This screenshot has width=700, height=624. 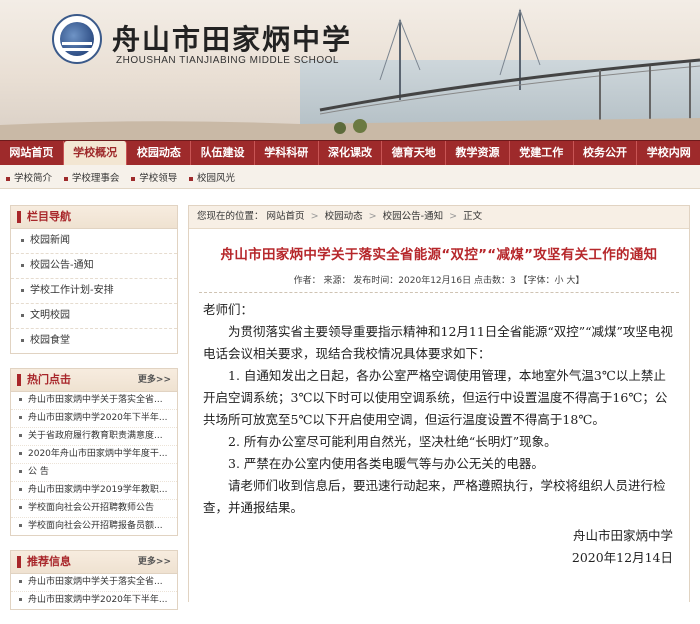 I want to click on nav-item-party: 党建工作, so click(x=542, y=153).